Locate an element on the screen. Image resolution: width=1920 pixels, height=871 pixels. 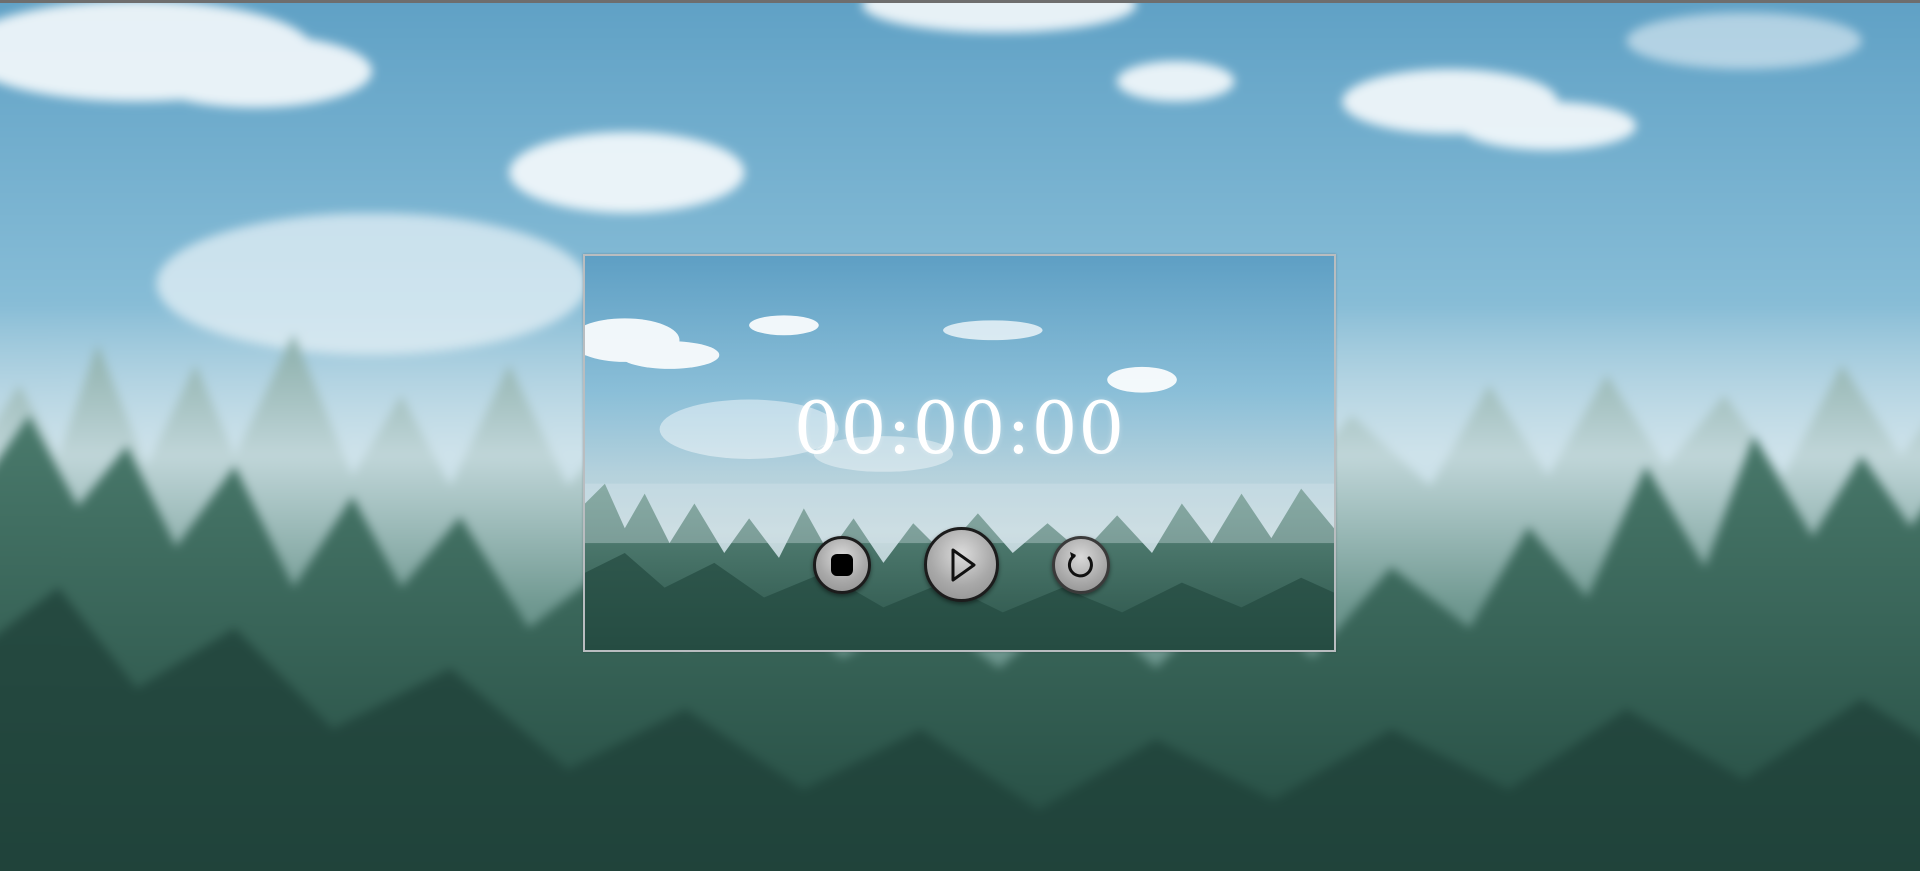
top-border is located at coordinates (960, 1).